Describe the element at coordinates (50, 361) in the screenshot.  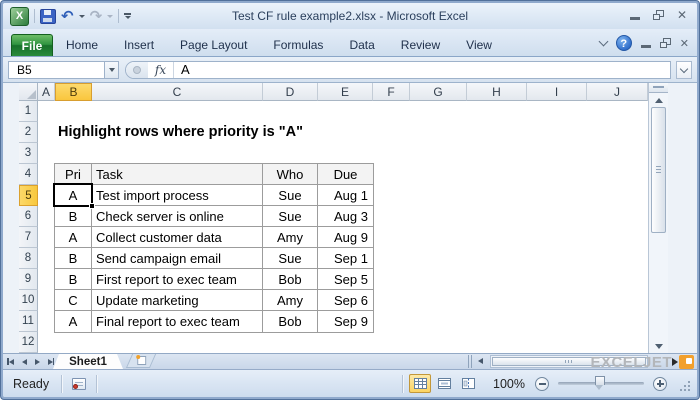
I see `last-sheet-button` at that location.